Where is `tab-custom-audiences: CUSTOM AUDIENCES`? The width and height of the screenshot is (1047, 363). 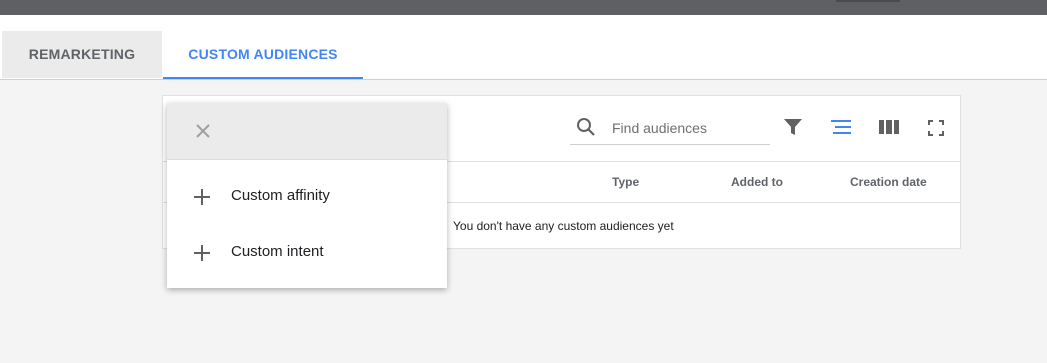 tab-custom-audiences: CUSTOM AUDIENCES is located at coordinates (263, 55).